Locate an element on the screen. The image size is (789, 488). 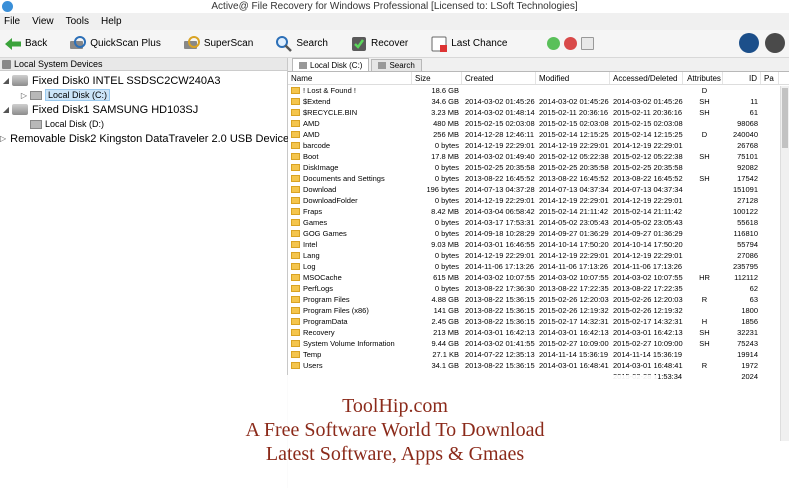
volume-c: ▷ Local Disk (C:) is located at coordinates (143, 95).